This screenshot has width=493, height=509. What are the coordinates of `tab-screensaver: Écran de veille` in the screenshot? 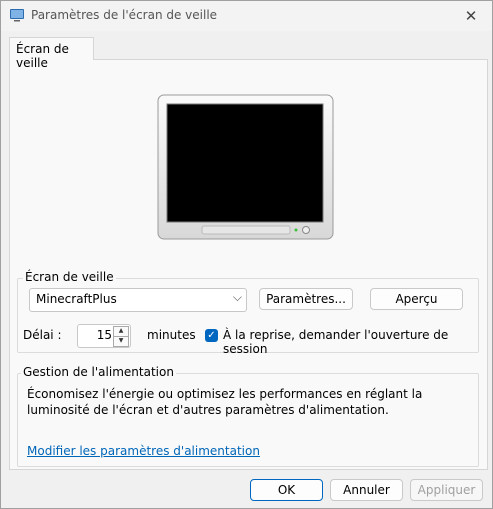 It's located at (51, 53).